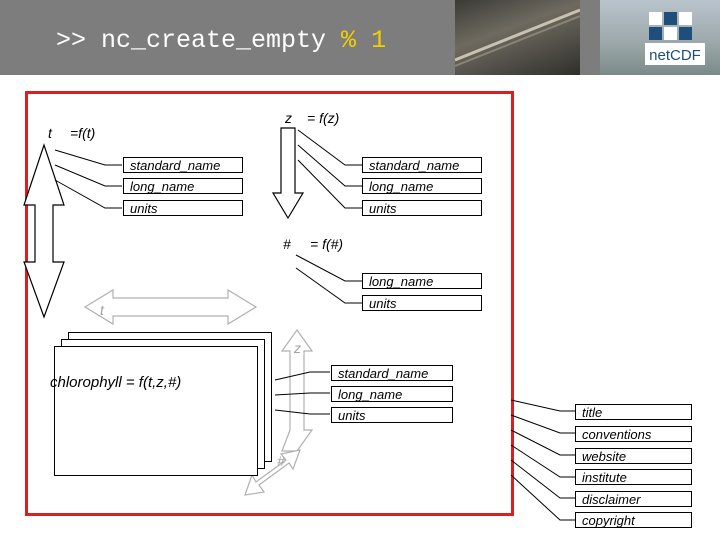 The height and width of the screenshot is (540, 720). I want to click on z-dimension-arrow, so click(288, 173).